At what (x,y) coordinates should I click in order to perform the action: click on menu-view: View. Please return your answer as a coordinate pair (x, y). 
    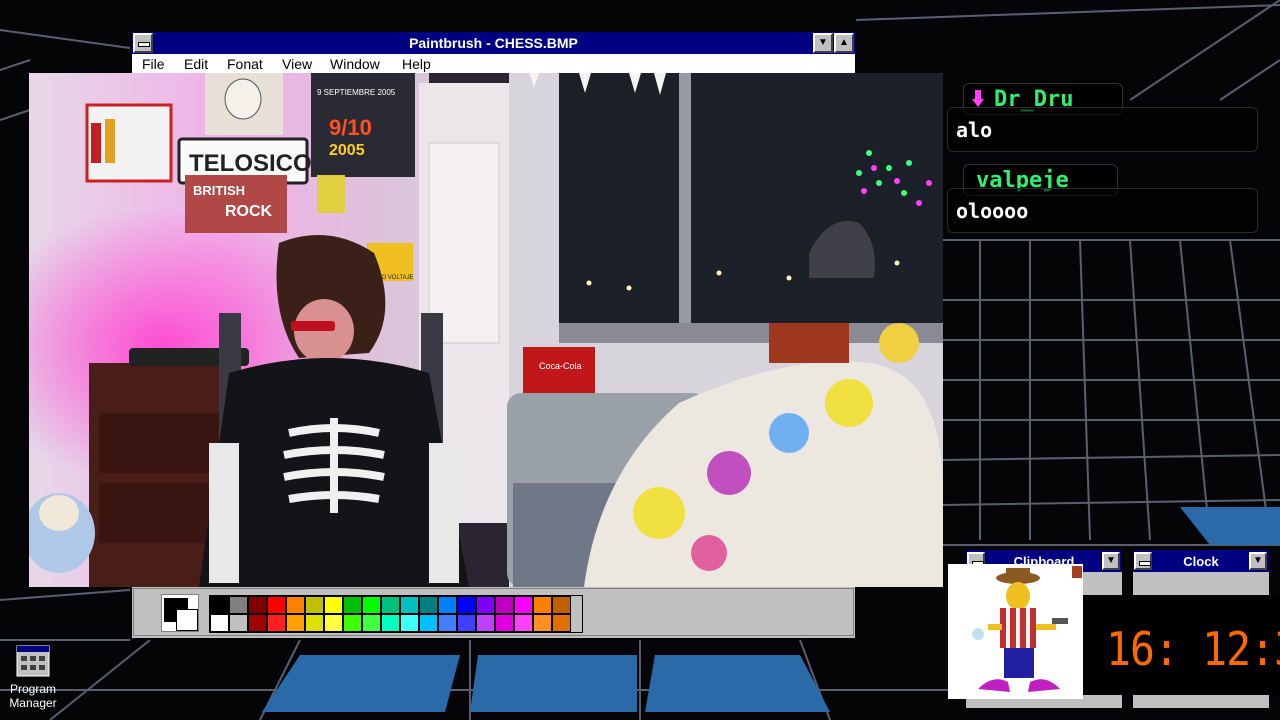
    Looking at the image, I should click on (297, 64).